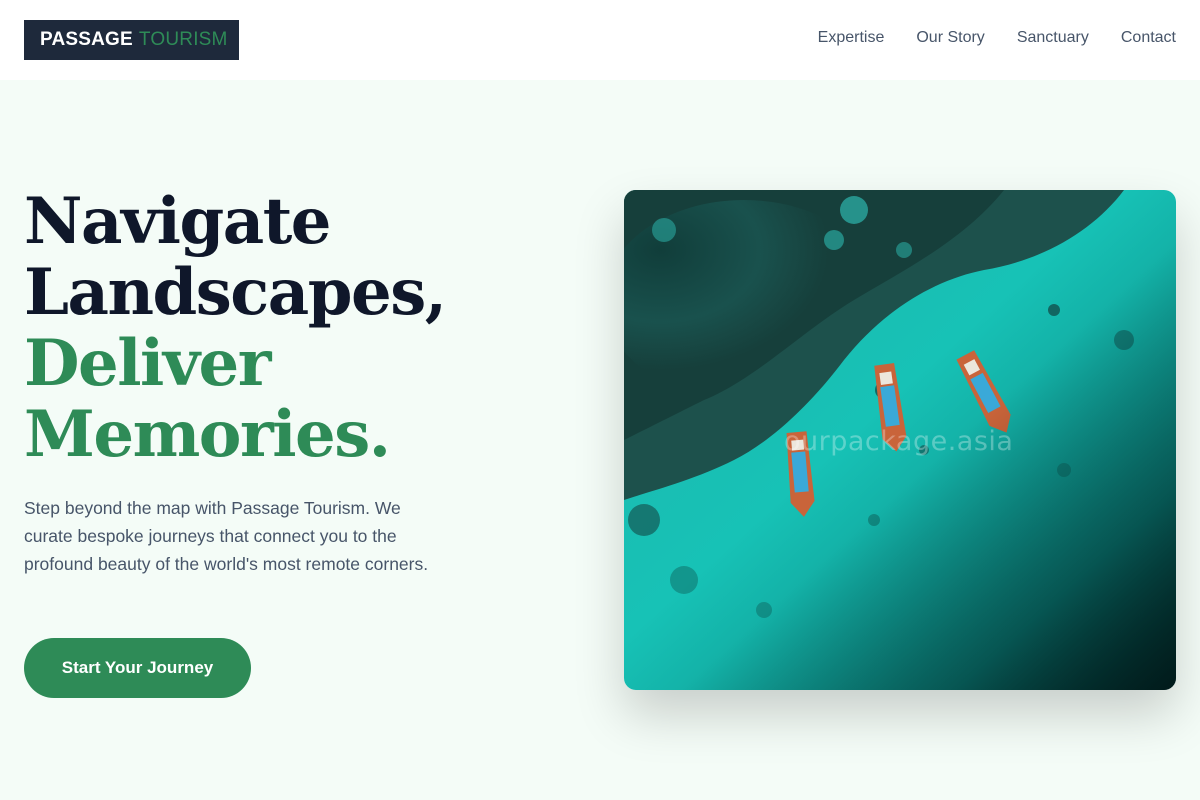 The image size is (1200, 800). Describe the element at coordinates (86, 39) in the screenshot. I see `brand-name-primary: PASSAGE` at that location.